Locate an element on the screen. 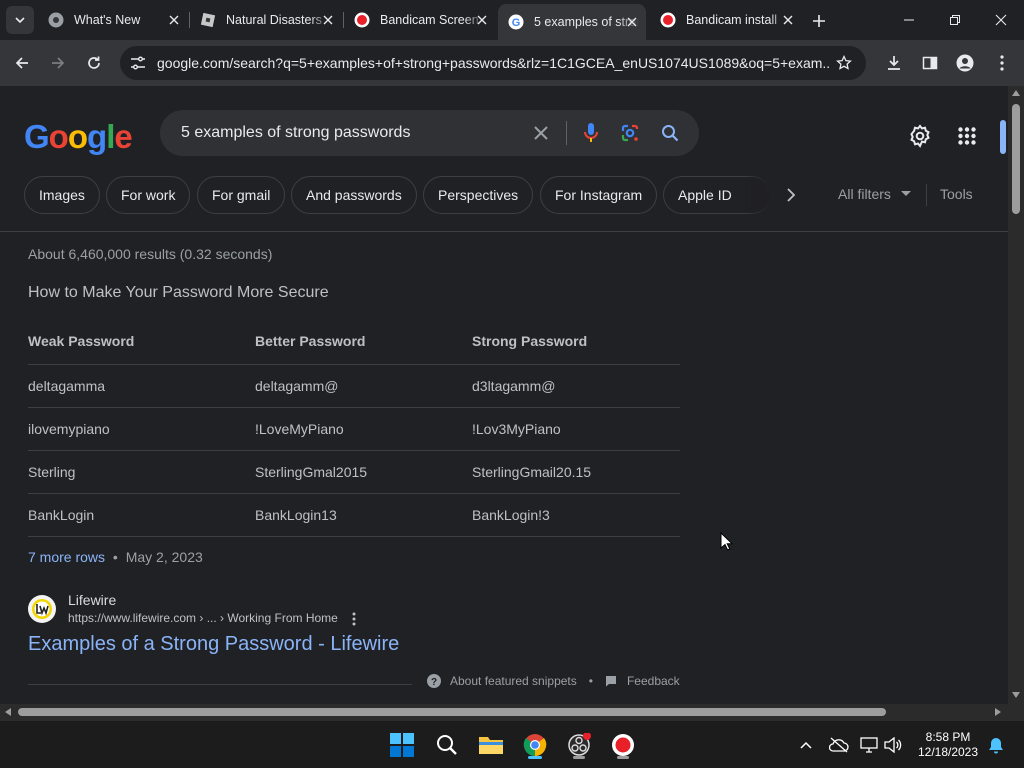 Image resolution: width=1024 pixels, height=768 pixels. cloud-off-icon is located at coordinates (839, 745).